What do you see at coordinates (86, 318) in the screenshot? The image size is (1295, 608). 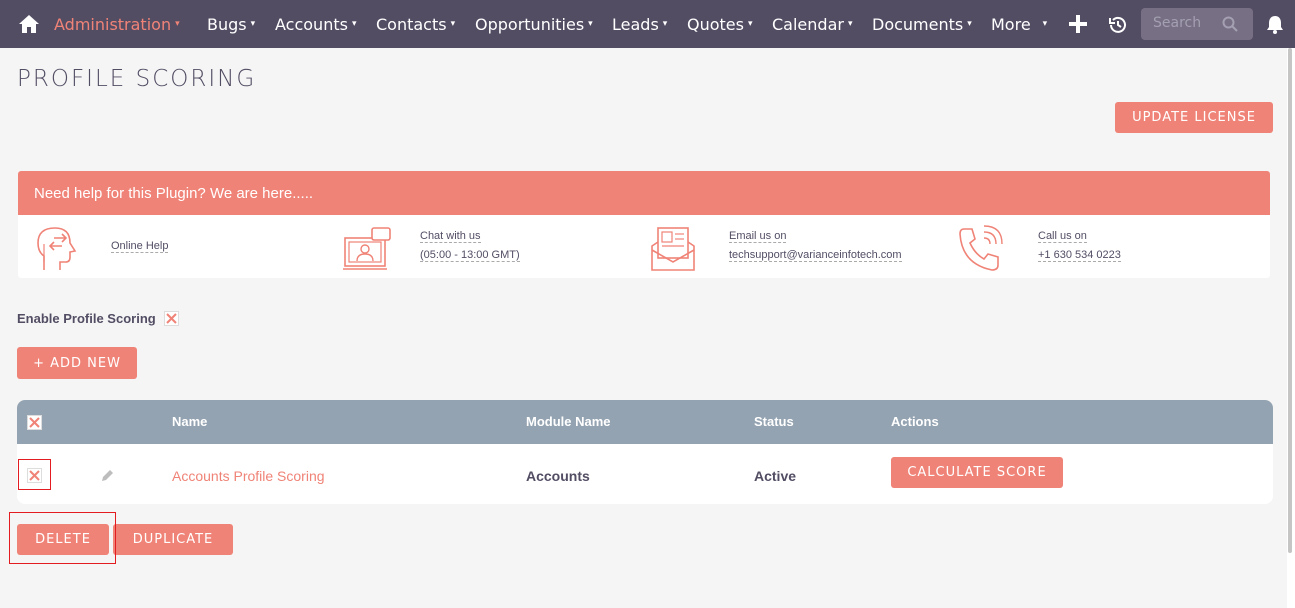 I see `enable-profile-scoring-label: Enable Profile Scoring` at bounding box center [86, 318].